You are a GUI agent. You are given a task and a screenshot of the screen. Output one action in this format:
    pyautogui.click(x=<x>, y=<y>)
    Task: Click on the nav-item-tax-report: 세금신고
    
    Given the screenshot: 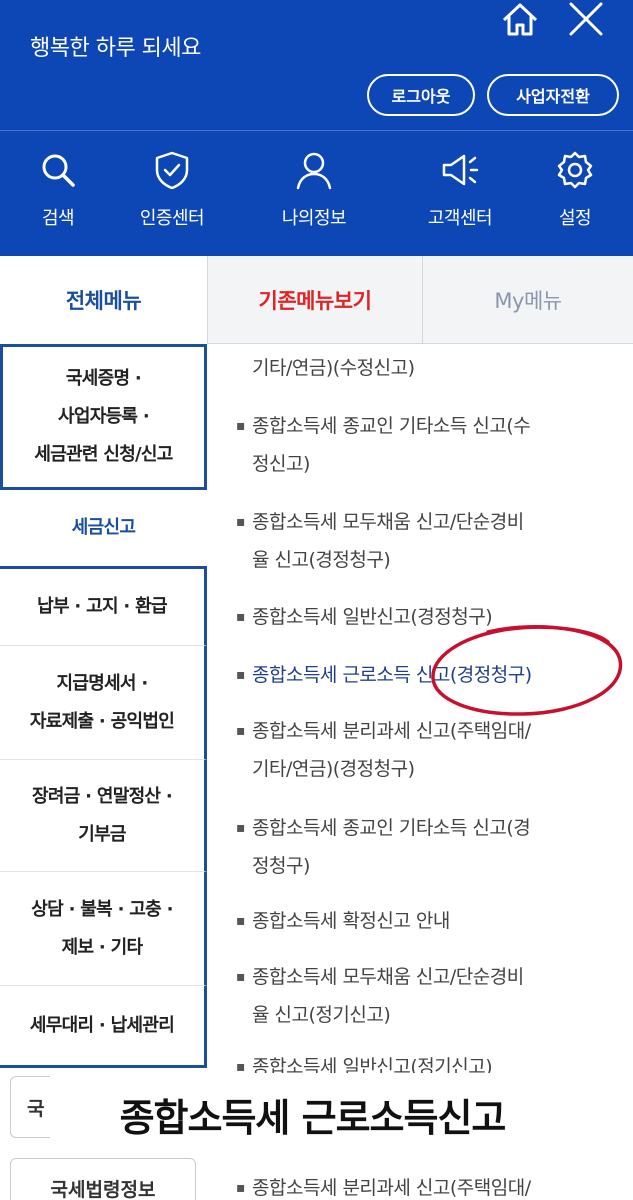 What is the action you would take?
    pyautogui.click(x=103, y=528)
    